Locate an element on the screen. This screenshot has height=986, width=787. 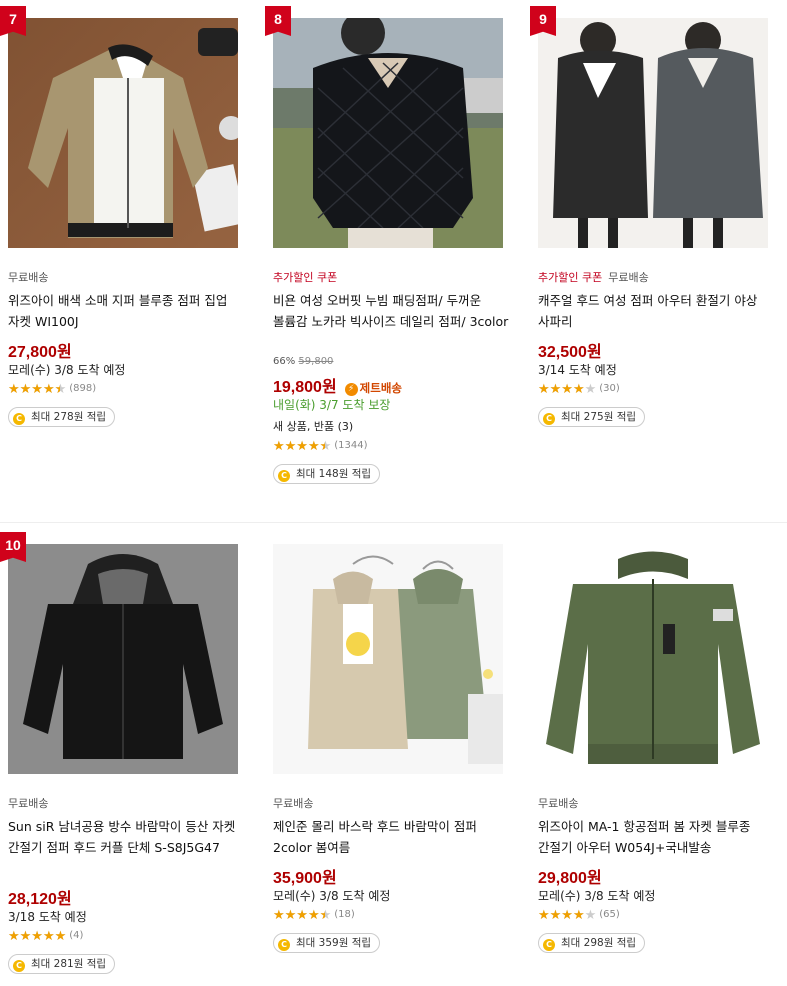
review-count: (30) is located at coordinates (609, 388).